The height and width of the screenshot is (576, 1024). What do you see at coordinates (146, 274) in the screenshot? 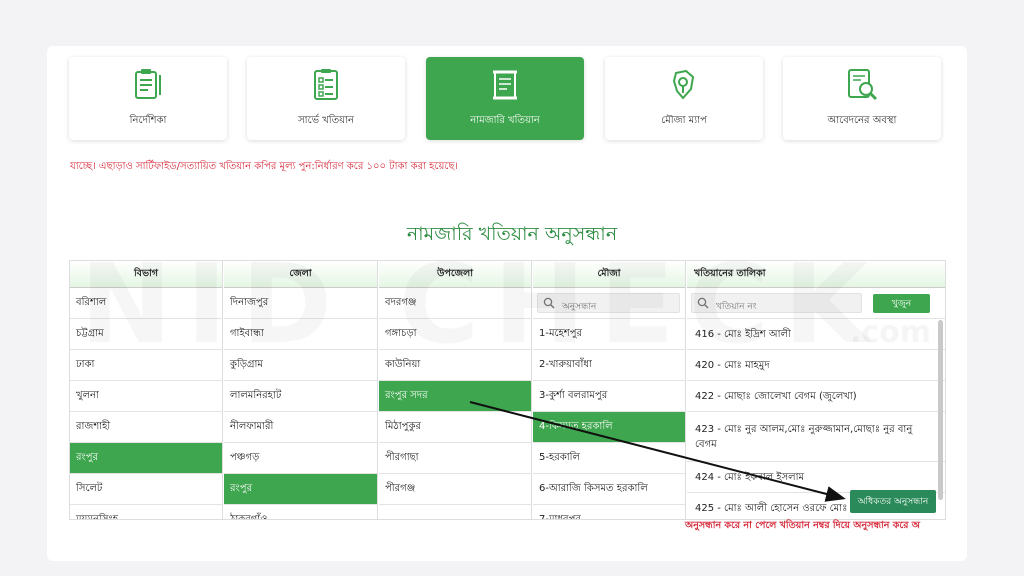
I see `division-header: বিভাগ` at bounding box center [146, 274].